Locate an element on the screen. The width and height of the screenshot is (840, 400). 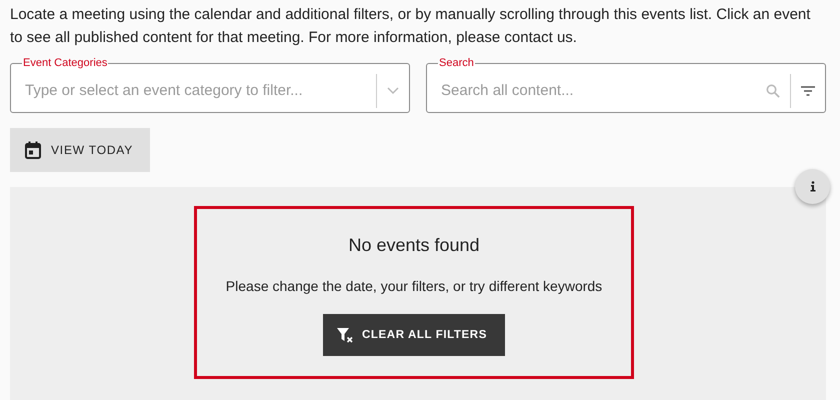
empty-state-message: Please change the date, your filters, or try different keywords is located at coordinates (414, 286).